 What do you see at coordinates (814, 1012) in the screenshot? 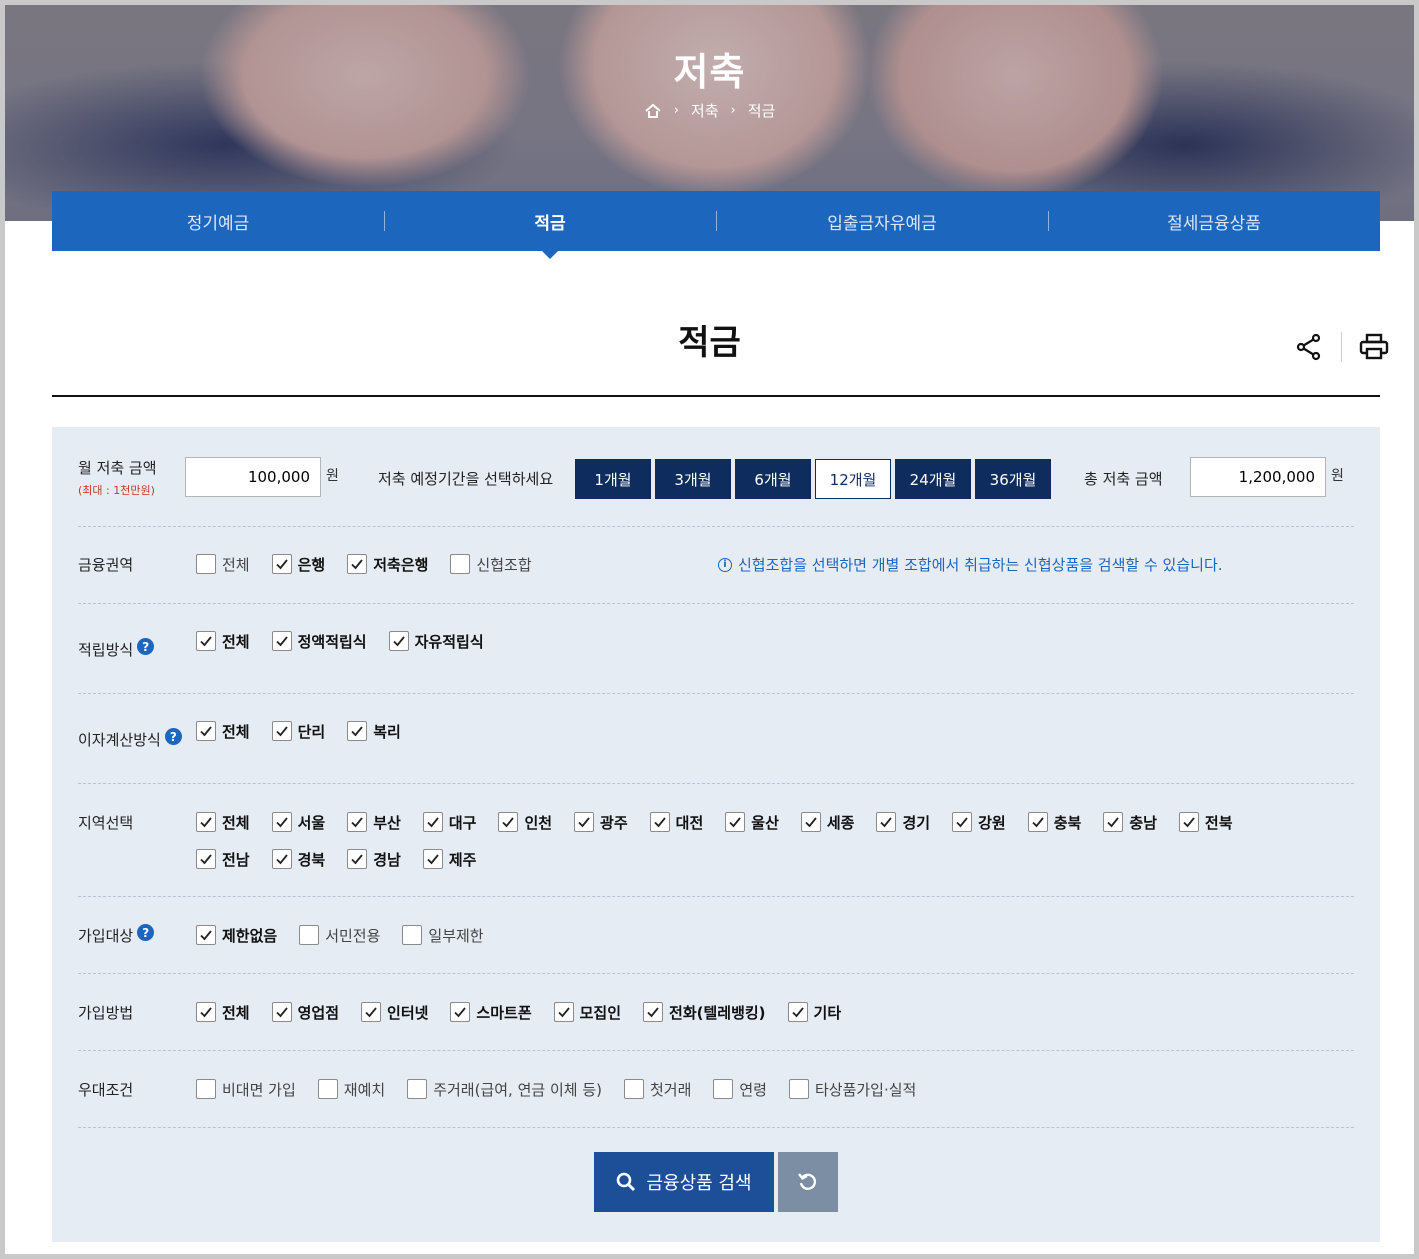
I see `checkbox-option: 기타` at bounding box center [814, 1012].